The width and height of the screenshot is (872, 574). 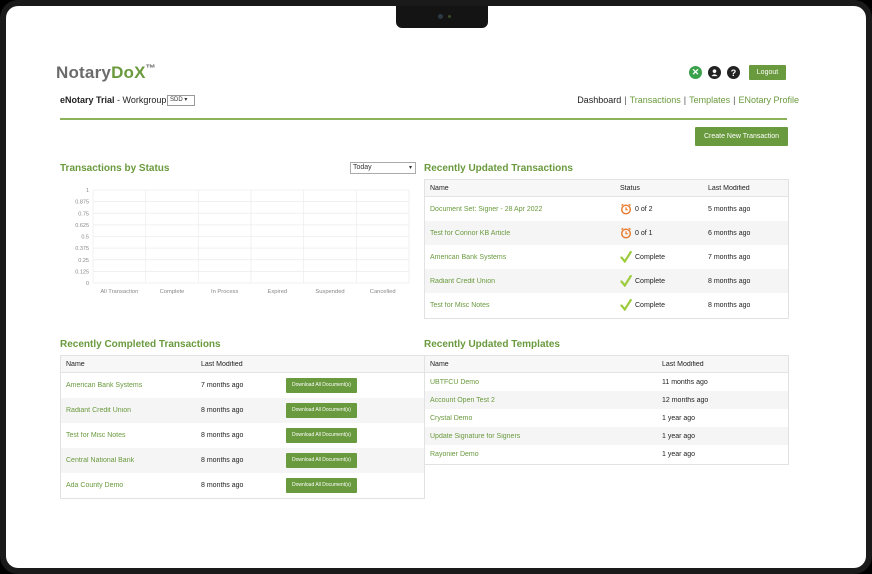 What do you see at coordinates (626, 257) in the screenshot?
I see `check-icon` at bounding box center [626, 257].